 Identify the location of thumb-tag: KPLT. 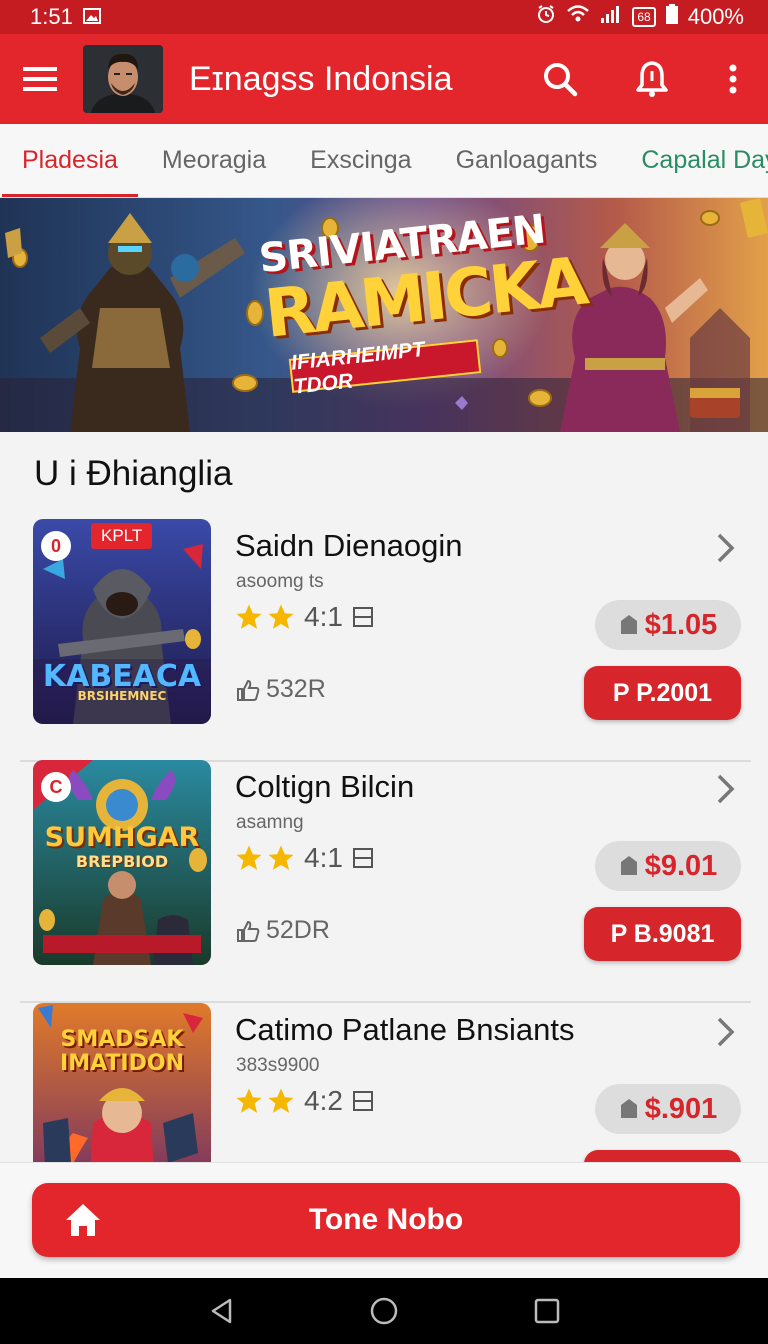
(122, 536).